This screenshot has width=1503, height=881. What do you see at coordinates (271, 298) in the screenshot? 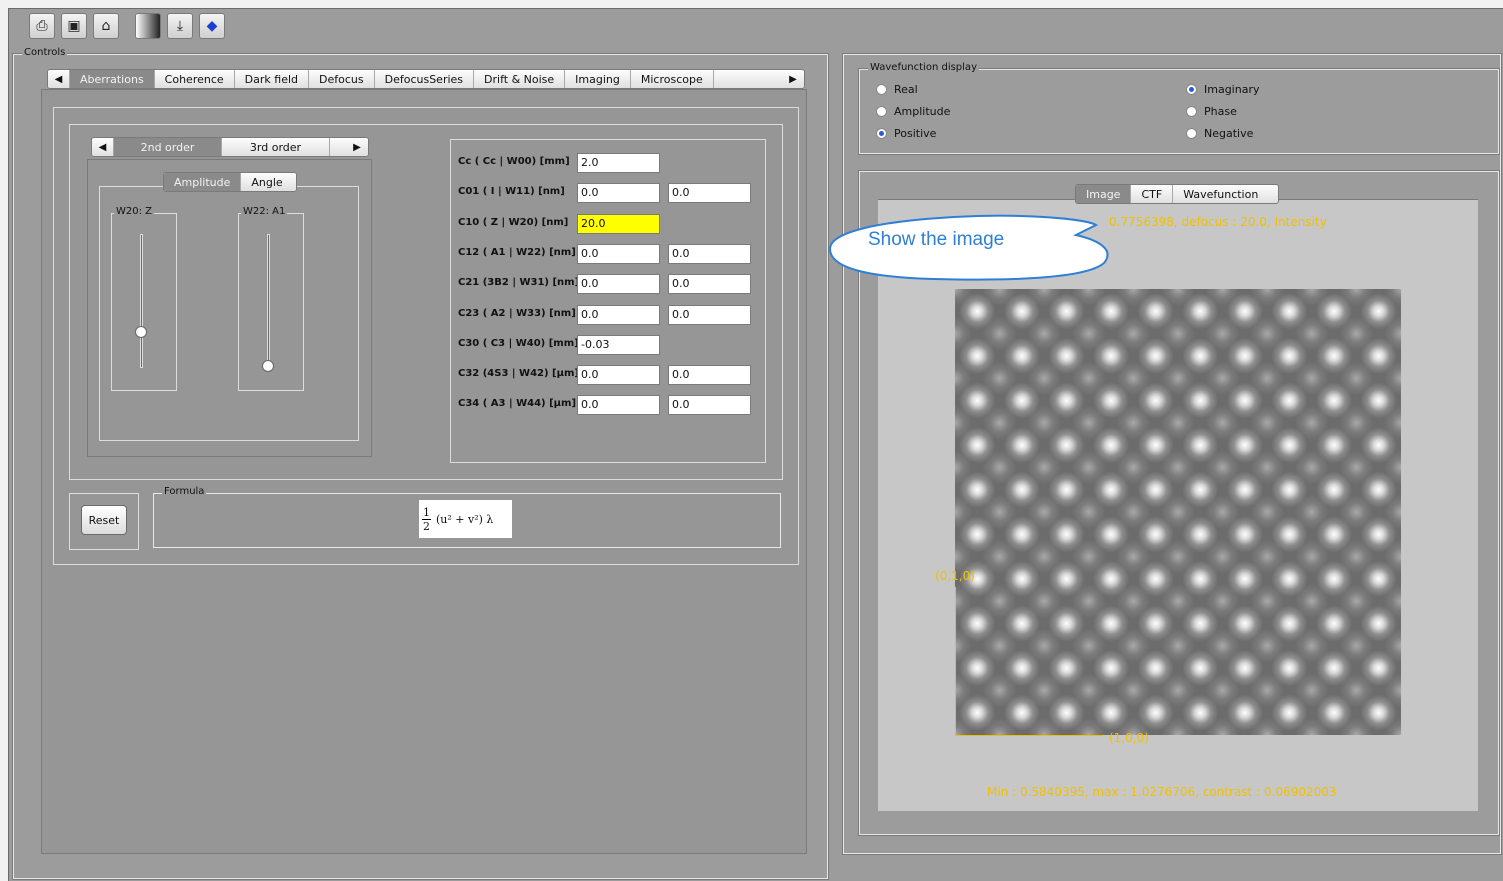
I see `slider-w22-box: W22: A1` at bounding box center [271, 298].